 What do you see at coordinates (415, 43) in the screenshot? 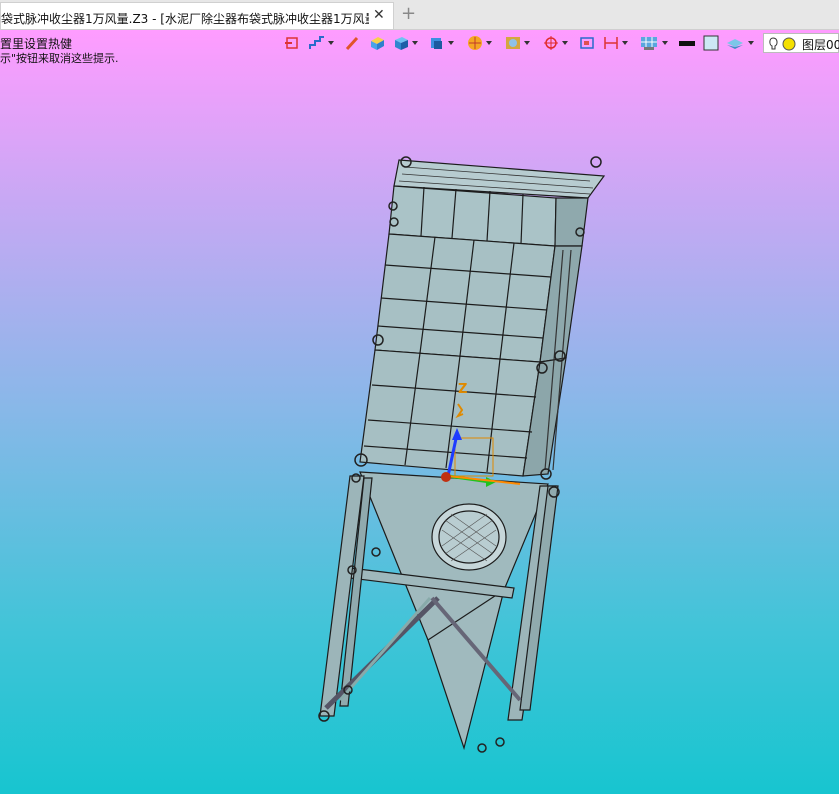
I see `cube-dropdown-icon` at bounding box center [415, 43].